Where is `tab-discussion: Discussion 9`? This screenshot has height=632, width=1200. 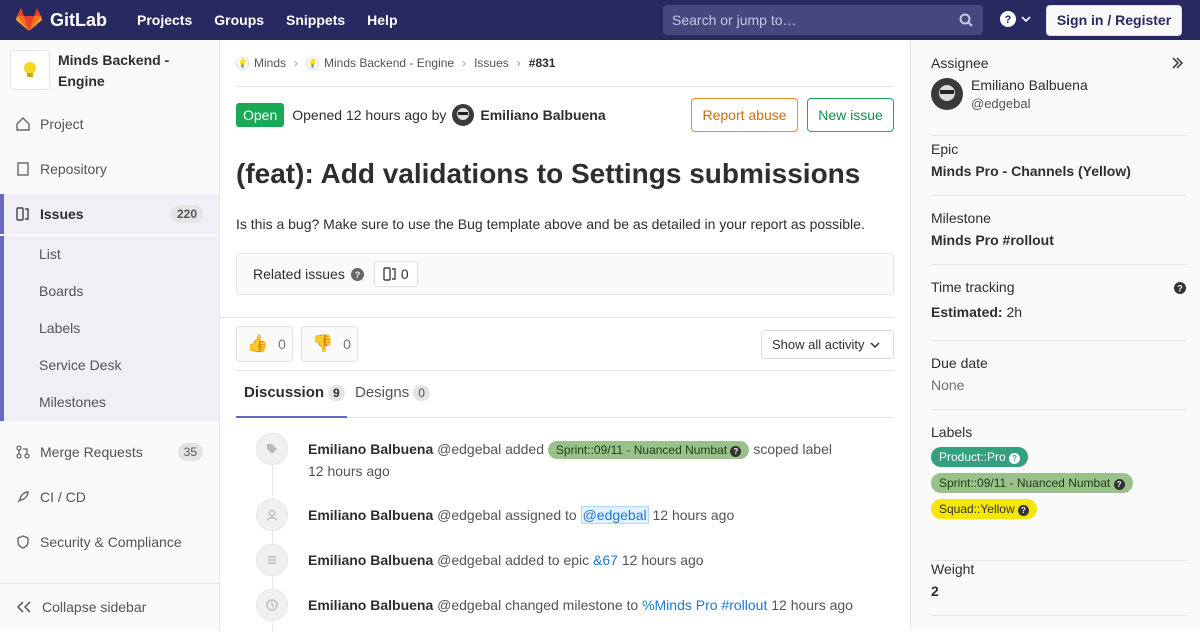
tab-discussion: Discussion 9 is located at coordinates (291, 394).